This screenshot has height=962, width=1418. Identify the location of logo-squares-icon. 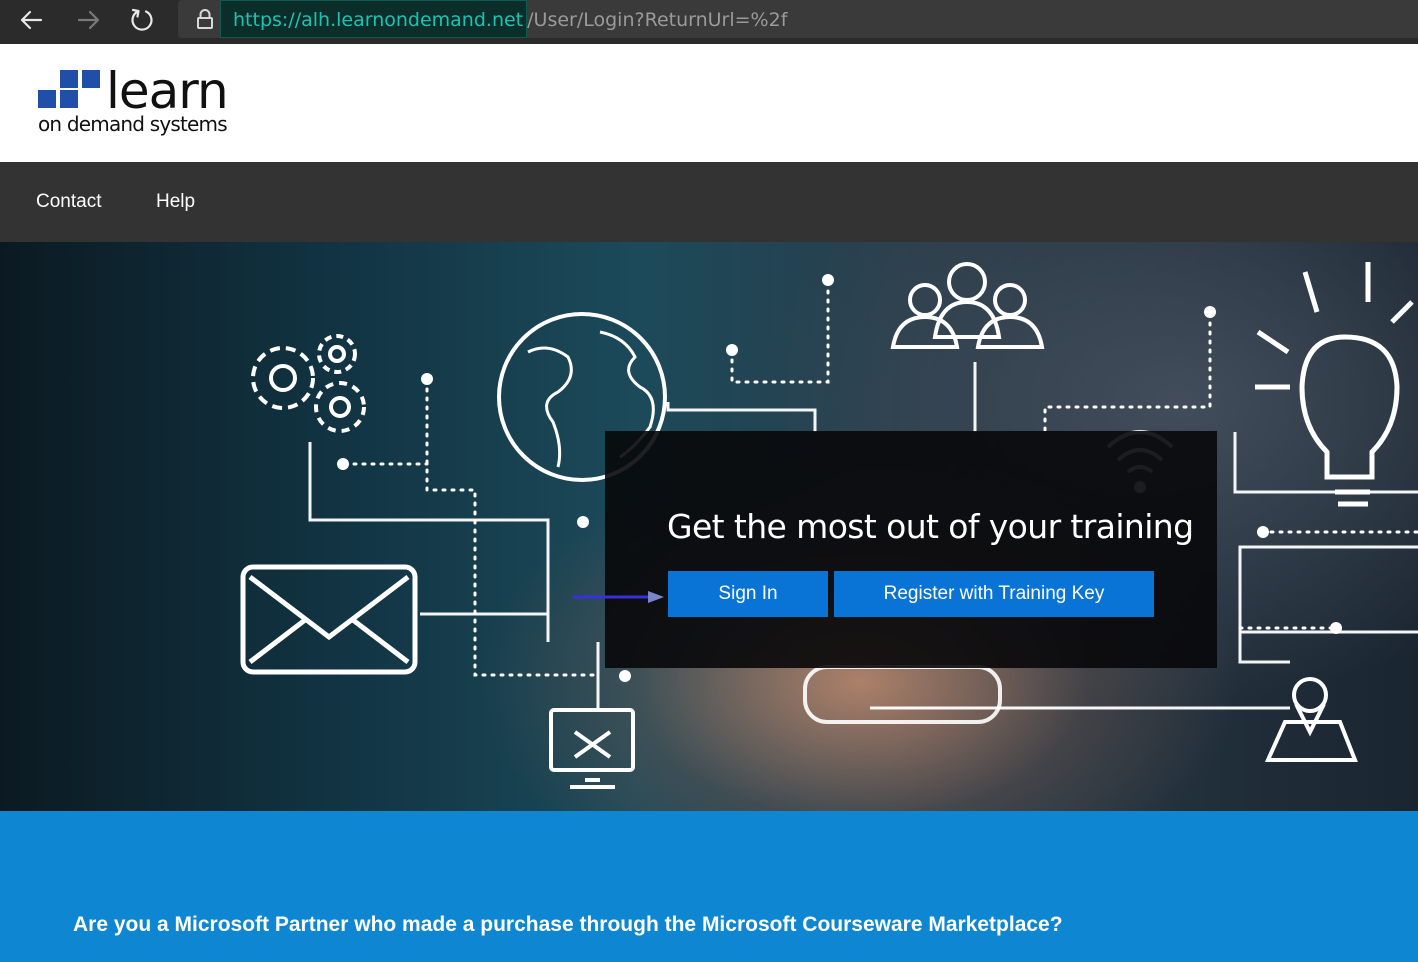
(69, 89).